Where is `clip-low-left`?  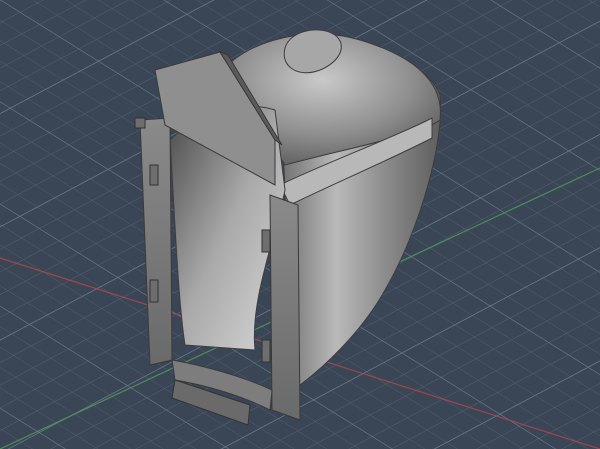
clip-low-left is located at coordinates (154, 291).